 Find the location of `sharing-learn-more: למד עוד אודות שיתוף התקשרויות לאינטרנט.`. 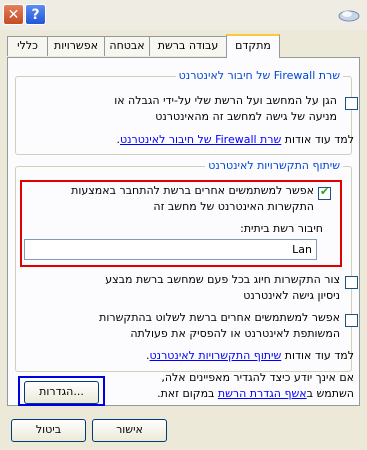

sharing-learn-more: למד עוד אודות שיתוף התקשרויות לאינטרנט. is located at coordinates (250, 355).